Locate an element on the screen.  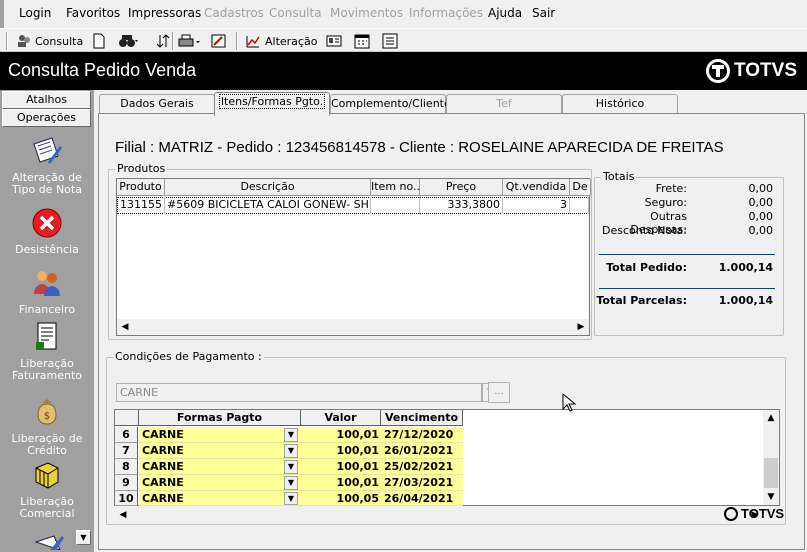
cell-item-no is located at coordinates (395, 205).